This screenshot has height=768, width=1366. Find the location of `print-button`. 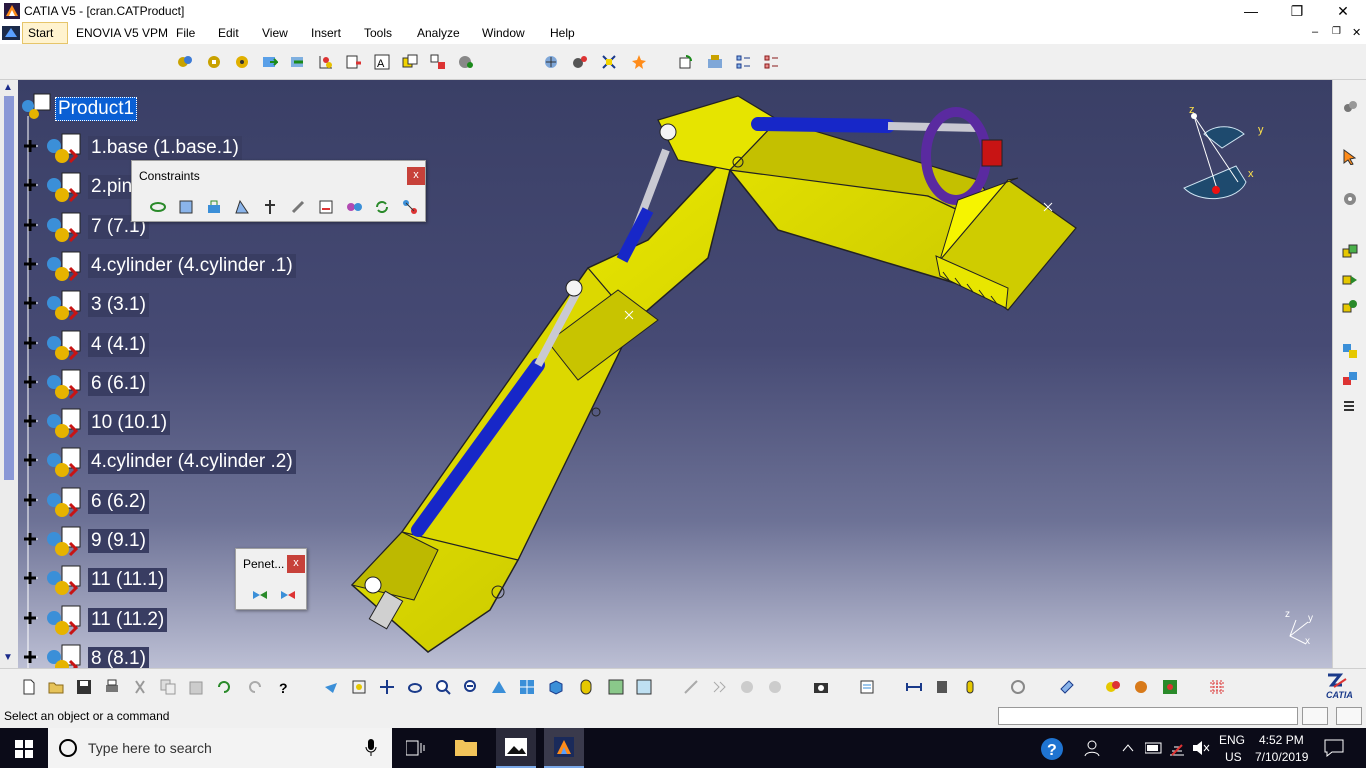

print-button is located at coordinates (112, 687).